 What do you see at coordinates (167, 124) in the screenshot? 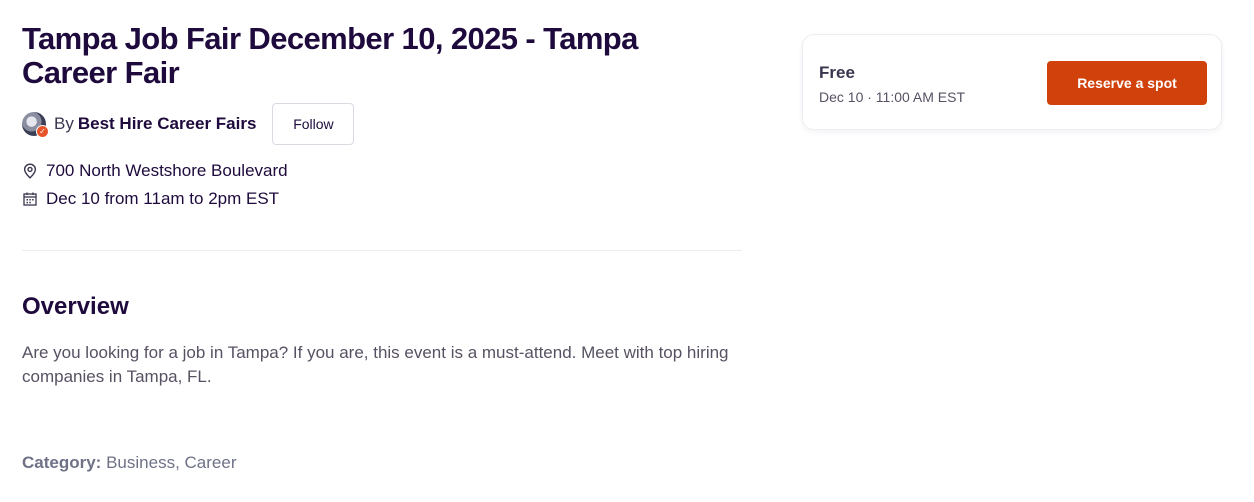
I see `organizer-name-link: Best Hire Career Fairs` at bounding box center [167, 124].